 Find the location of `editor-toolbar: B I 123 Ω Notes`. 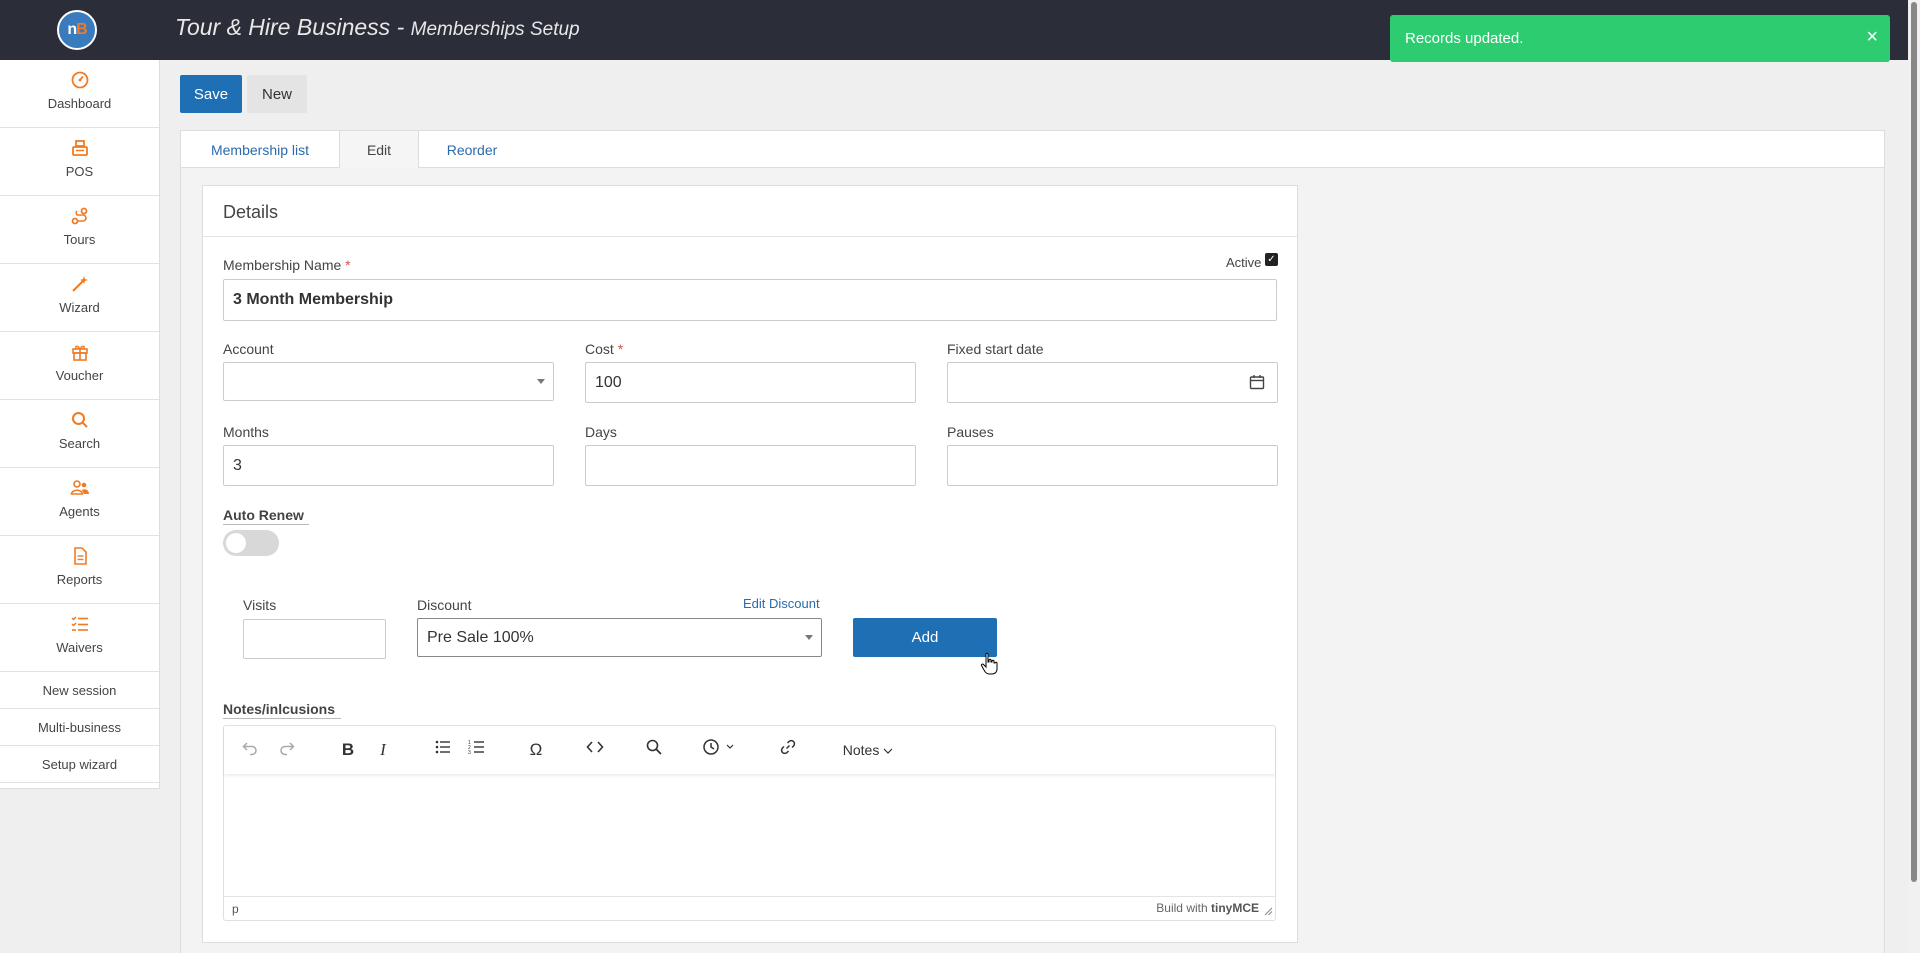

editor-toolbar: B I 123 Ω Notes is located at coordinates (749, 750).